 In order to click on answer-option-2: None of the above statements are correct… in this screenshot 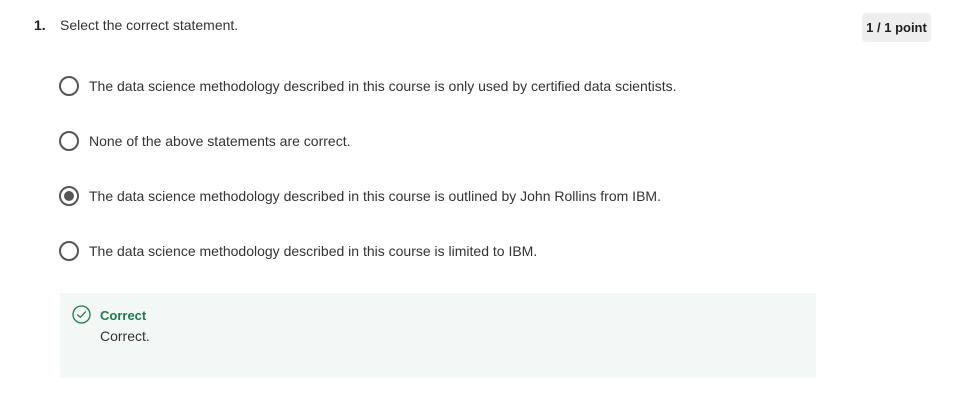, I will do `click(449, 141)`.